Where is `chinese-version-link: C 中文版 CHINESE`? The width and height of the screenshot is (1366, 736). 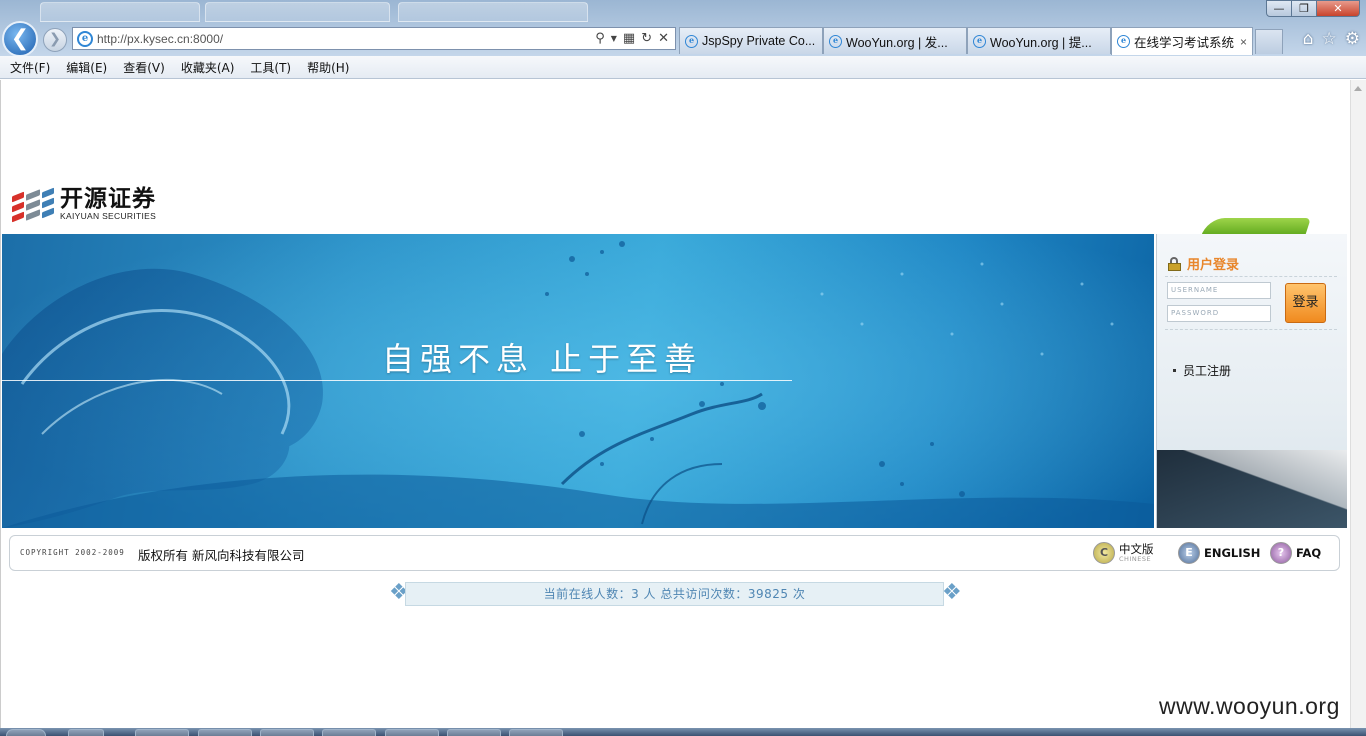
chinese-version-link: C 中文版 CHINESE is located at coordinates (1123, 553).